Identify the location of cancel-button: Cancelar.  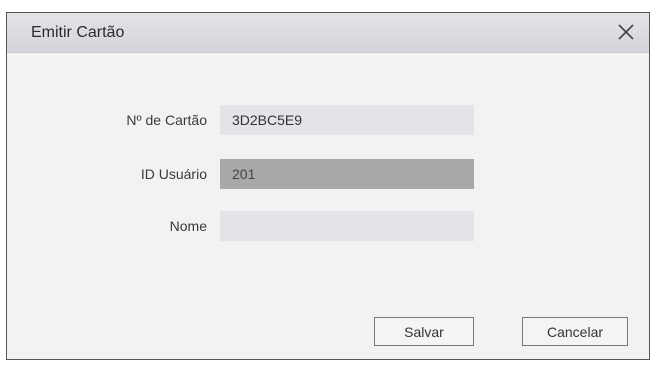
(575, 331).